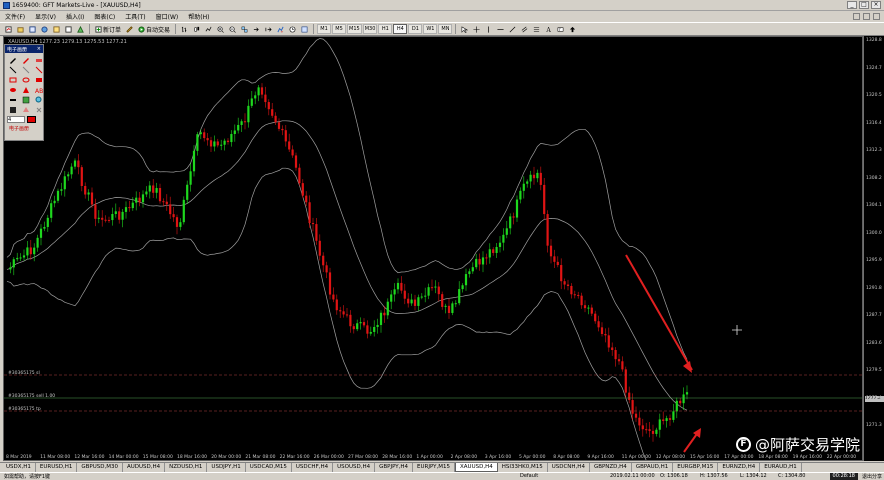 Image resolution: width=884 pixels, height=480 pixels. Describe the element at coordinates (385, 29) in the screenshot. I see `timeframe-h1: H1` at that location.